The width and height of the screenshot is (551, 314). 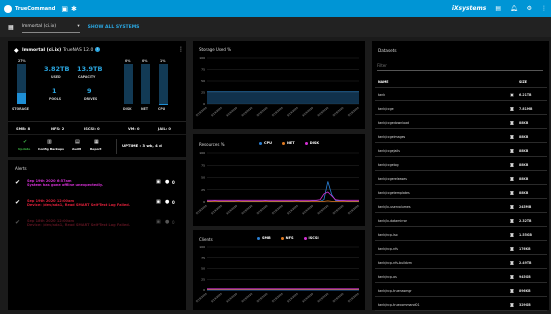 I want to click on alert-text: System has gone offline unexpectedly., so click(x=65, y=185).